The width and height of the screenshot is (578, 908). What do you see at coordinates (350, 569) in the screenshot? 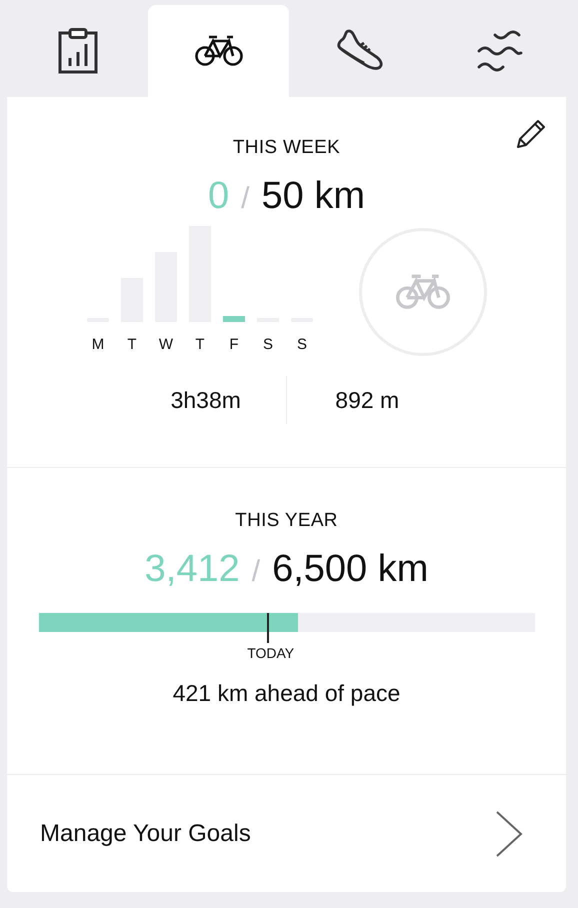
I see `goal-distance: 6,500 km` at bounding box center [350, 569].